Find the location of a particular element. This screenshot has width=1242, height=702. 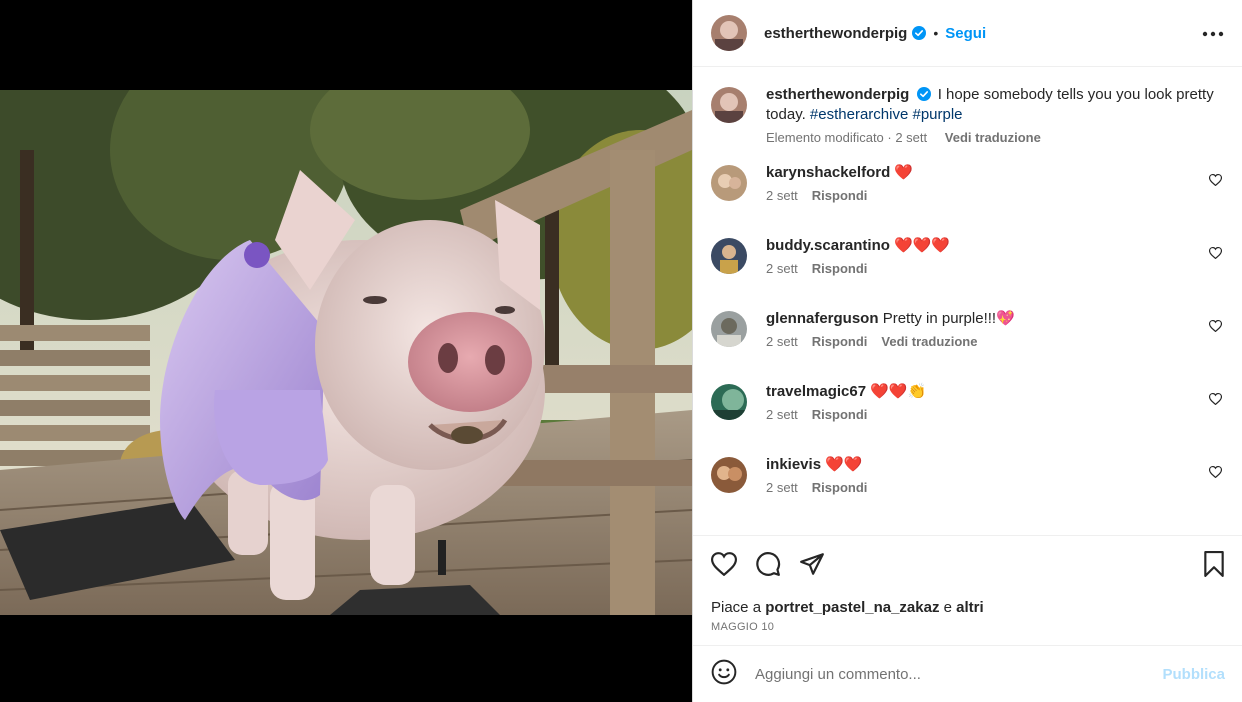

edited-label: Elemento modificato · 2 sett is located at coordinates (847, 137).